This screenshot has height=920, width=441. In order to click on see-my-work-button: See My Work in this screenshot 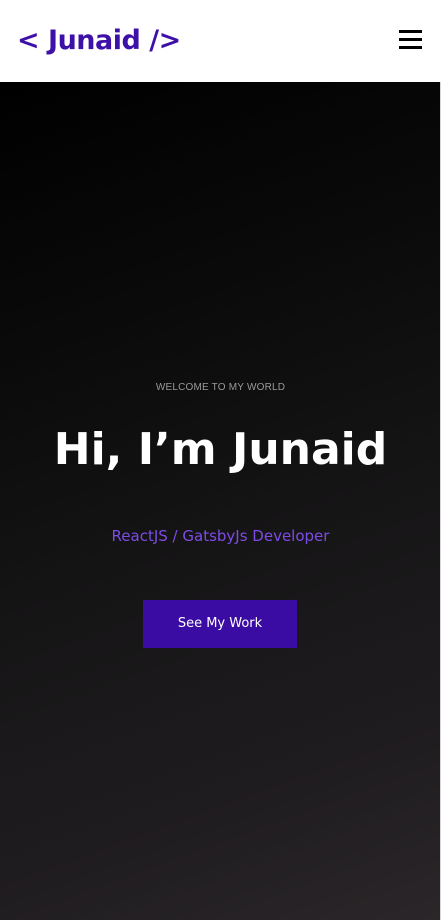, I will do `click(220, 624)`.